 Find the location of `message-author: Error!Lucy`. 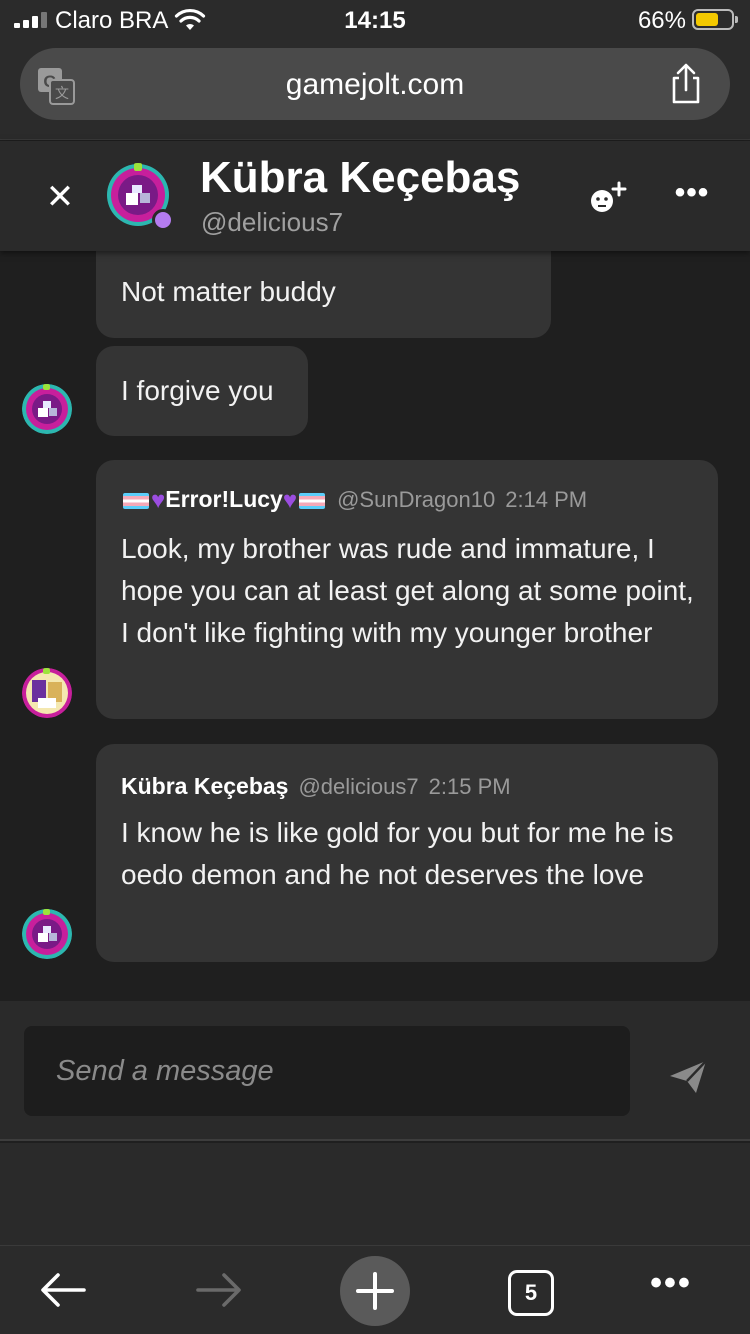

message-author: Error!Lucy is located at coordinates (224, 499).